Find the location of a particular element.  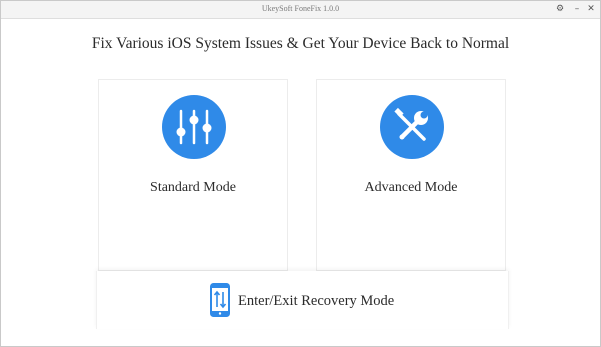

phone-arrows-icon is located at coordinates (220, 302).